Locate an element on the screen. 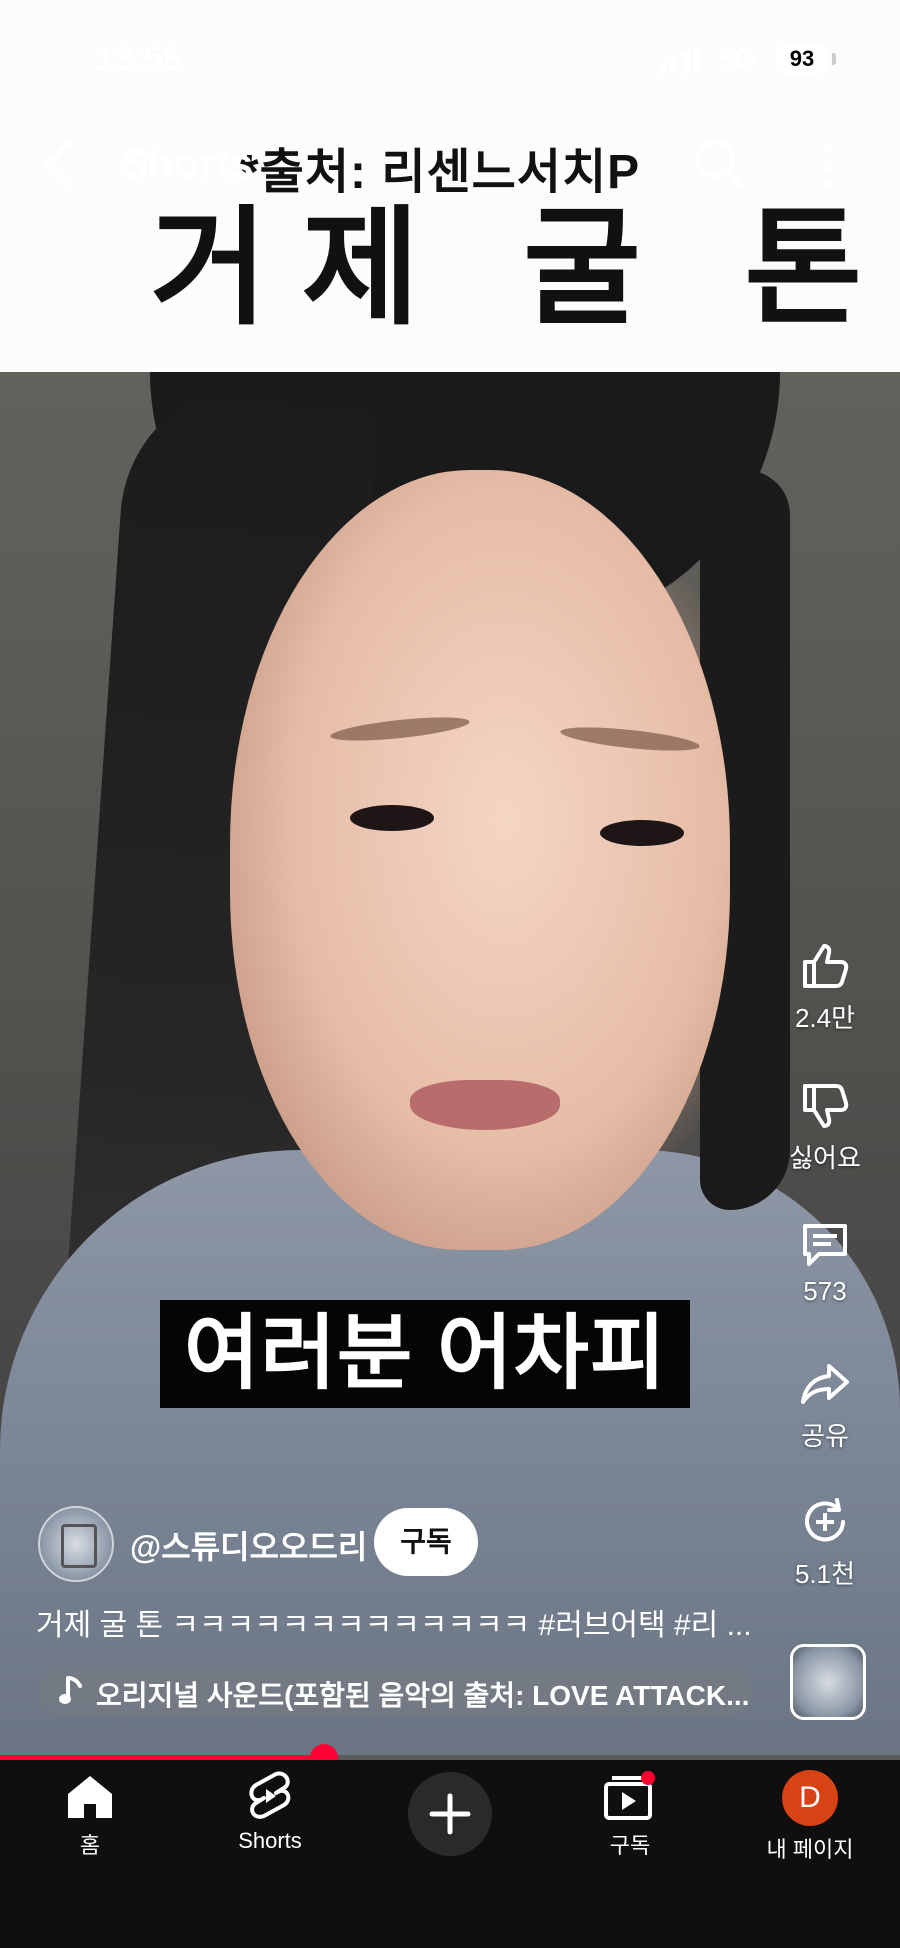  like-count: 2.4만 is located at coordinates (825, 1018).